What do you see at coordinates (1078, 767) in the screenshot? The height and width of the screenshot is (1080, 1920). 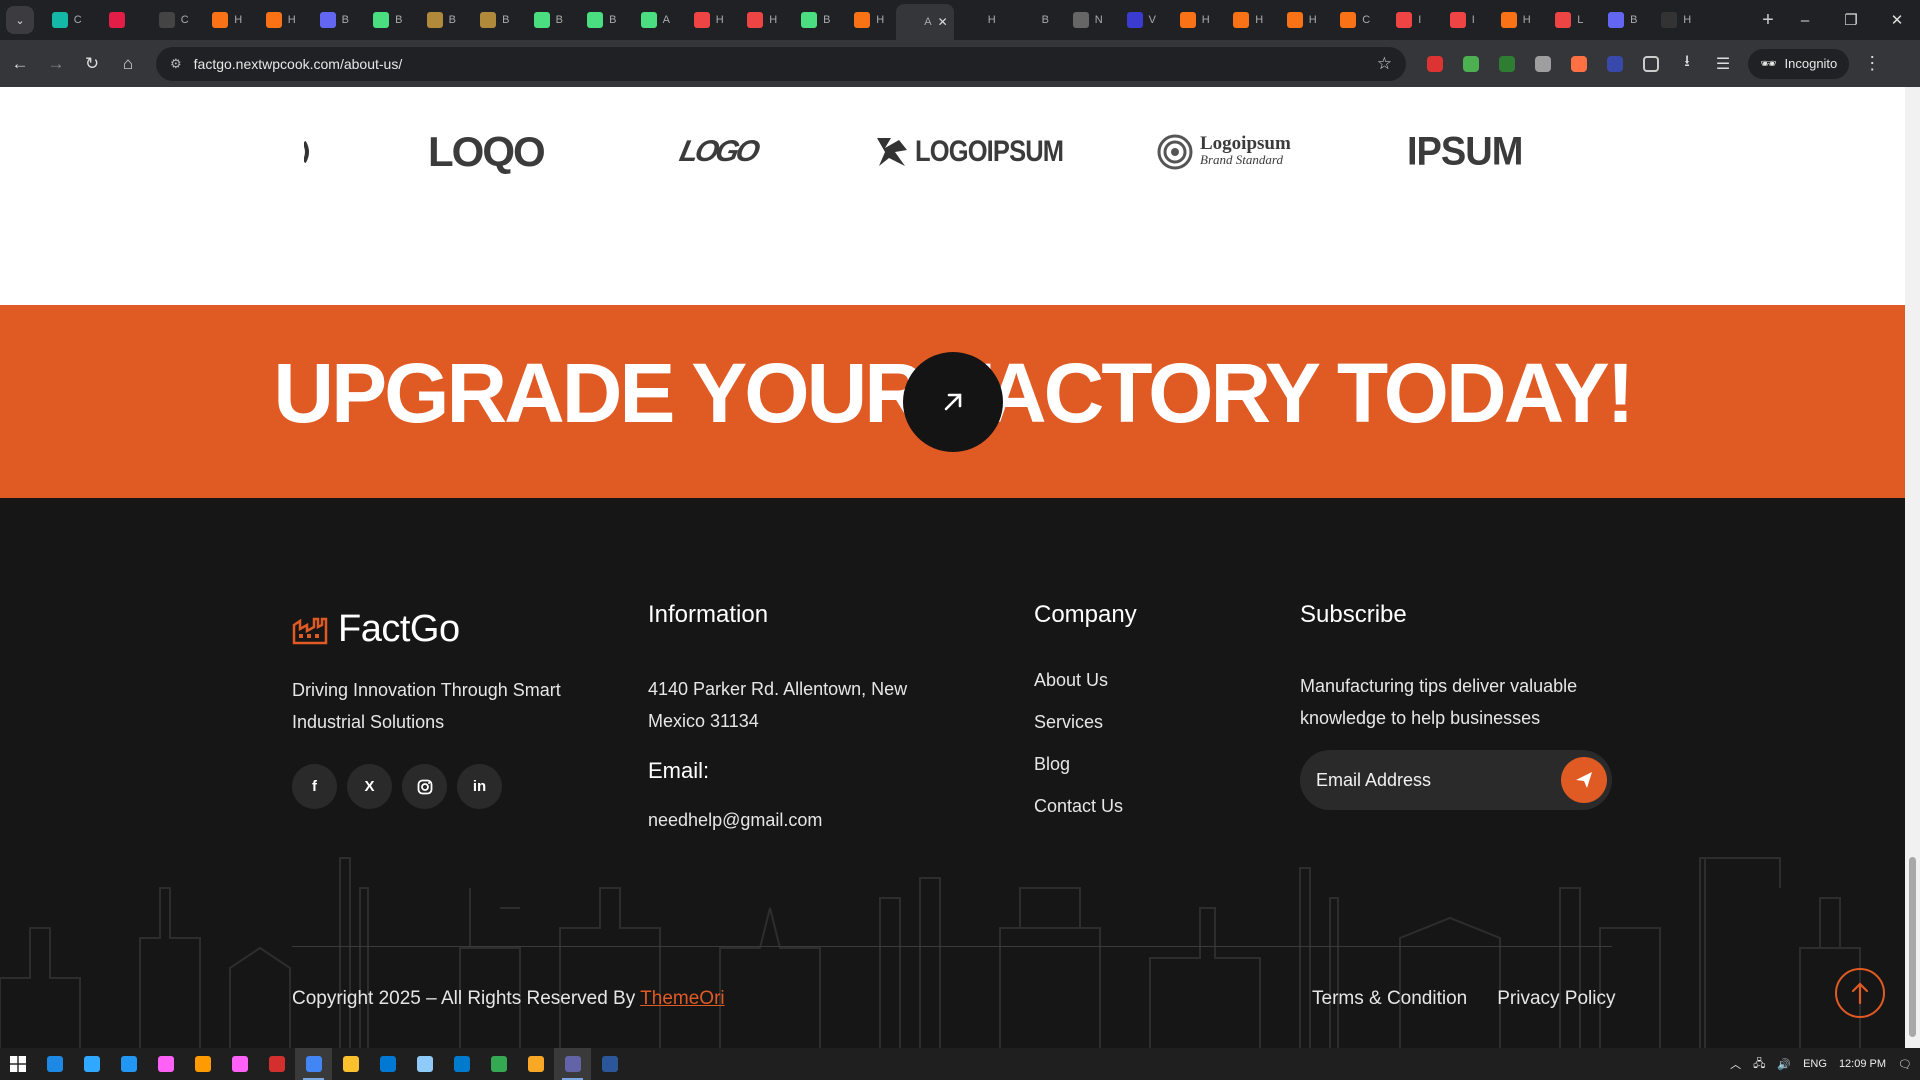 I see `footer-link-blog: Blog` at bounding box center [1078, 767].